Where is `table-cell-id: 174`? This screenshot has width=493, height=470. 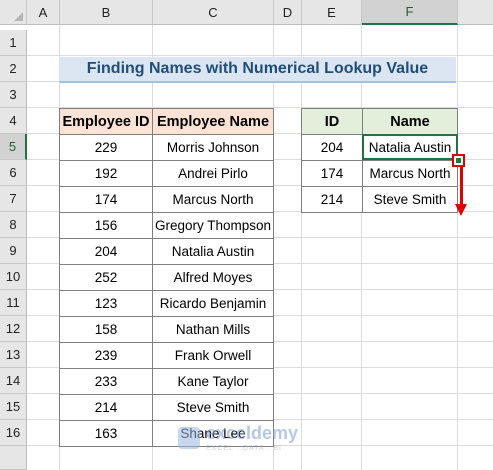 table-cell-id: 174 is located at coordinates (106, 199).